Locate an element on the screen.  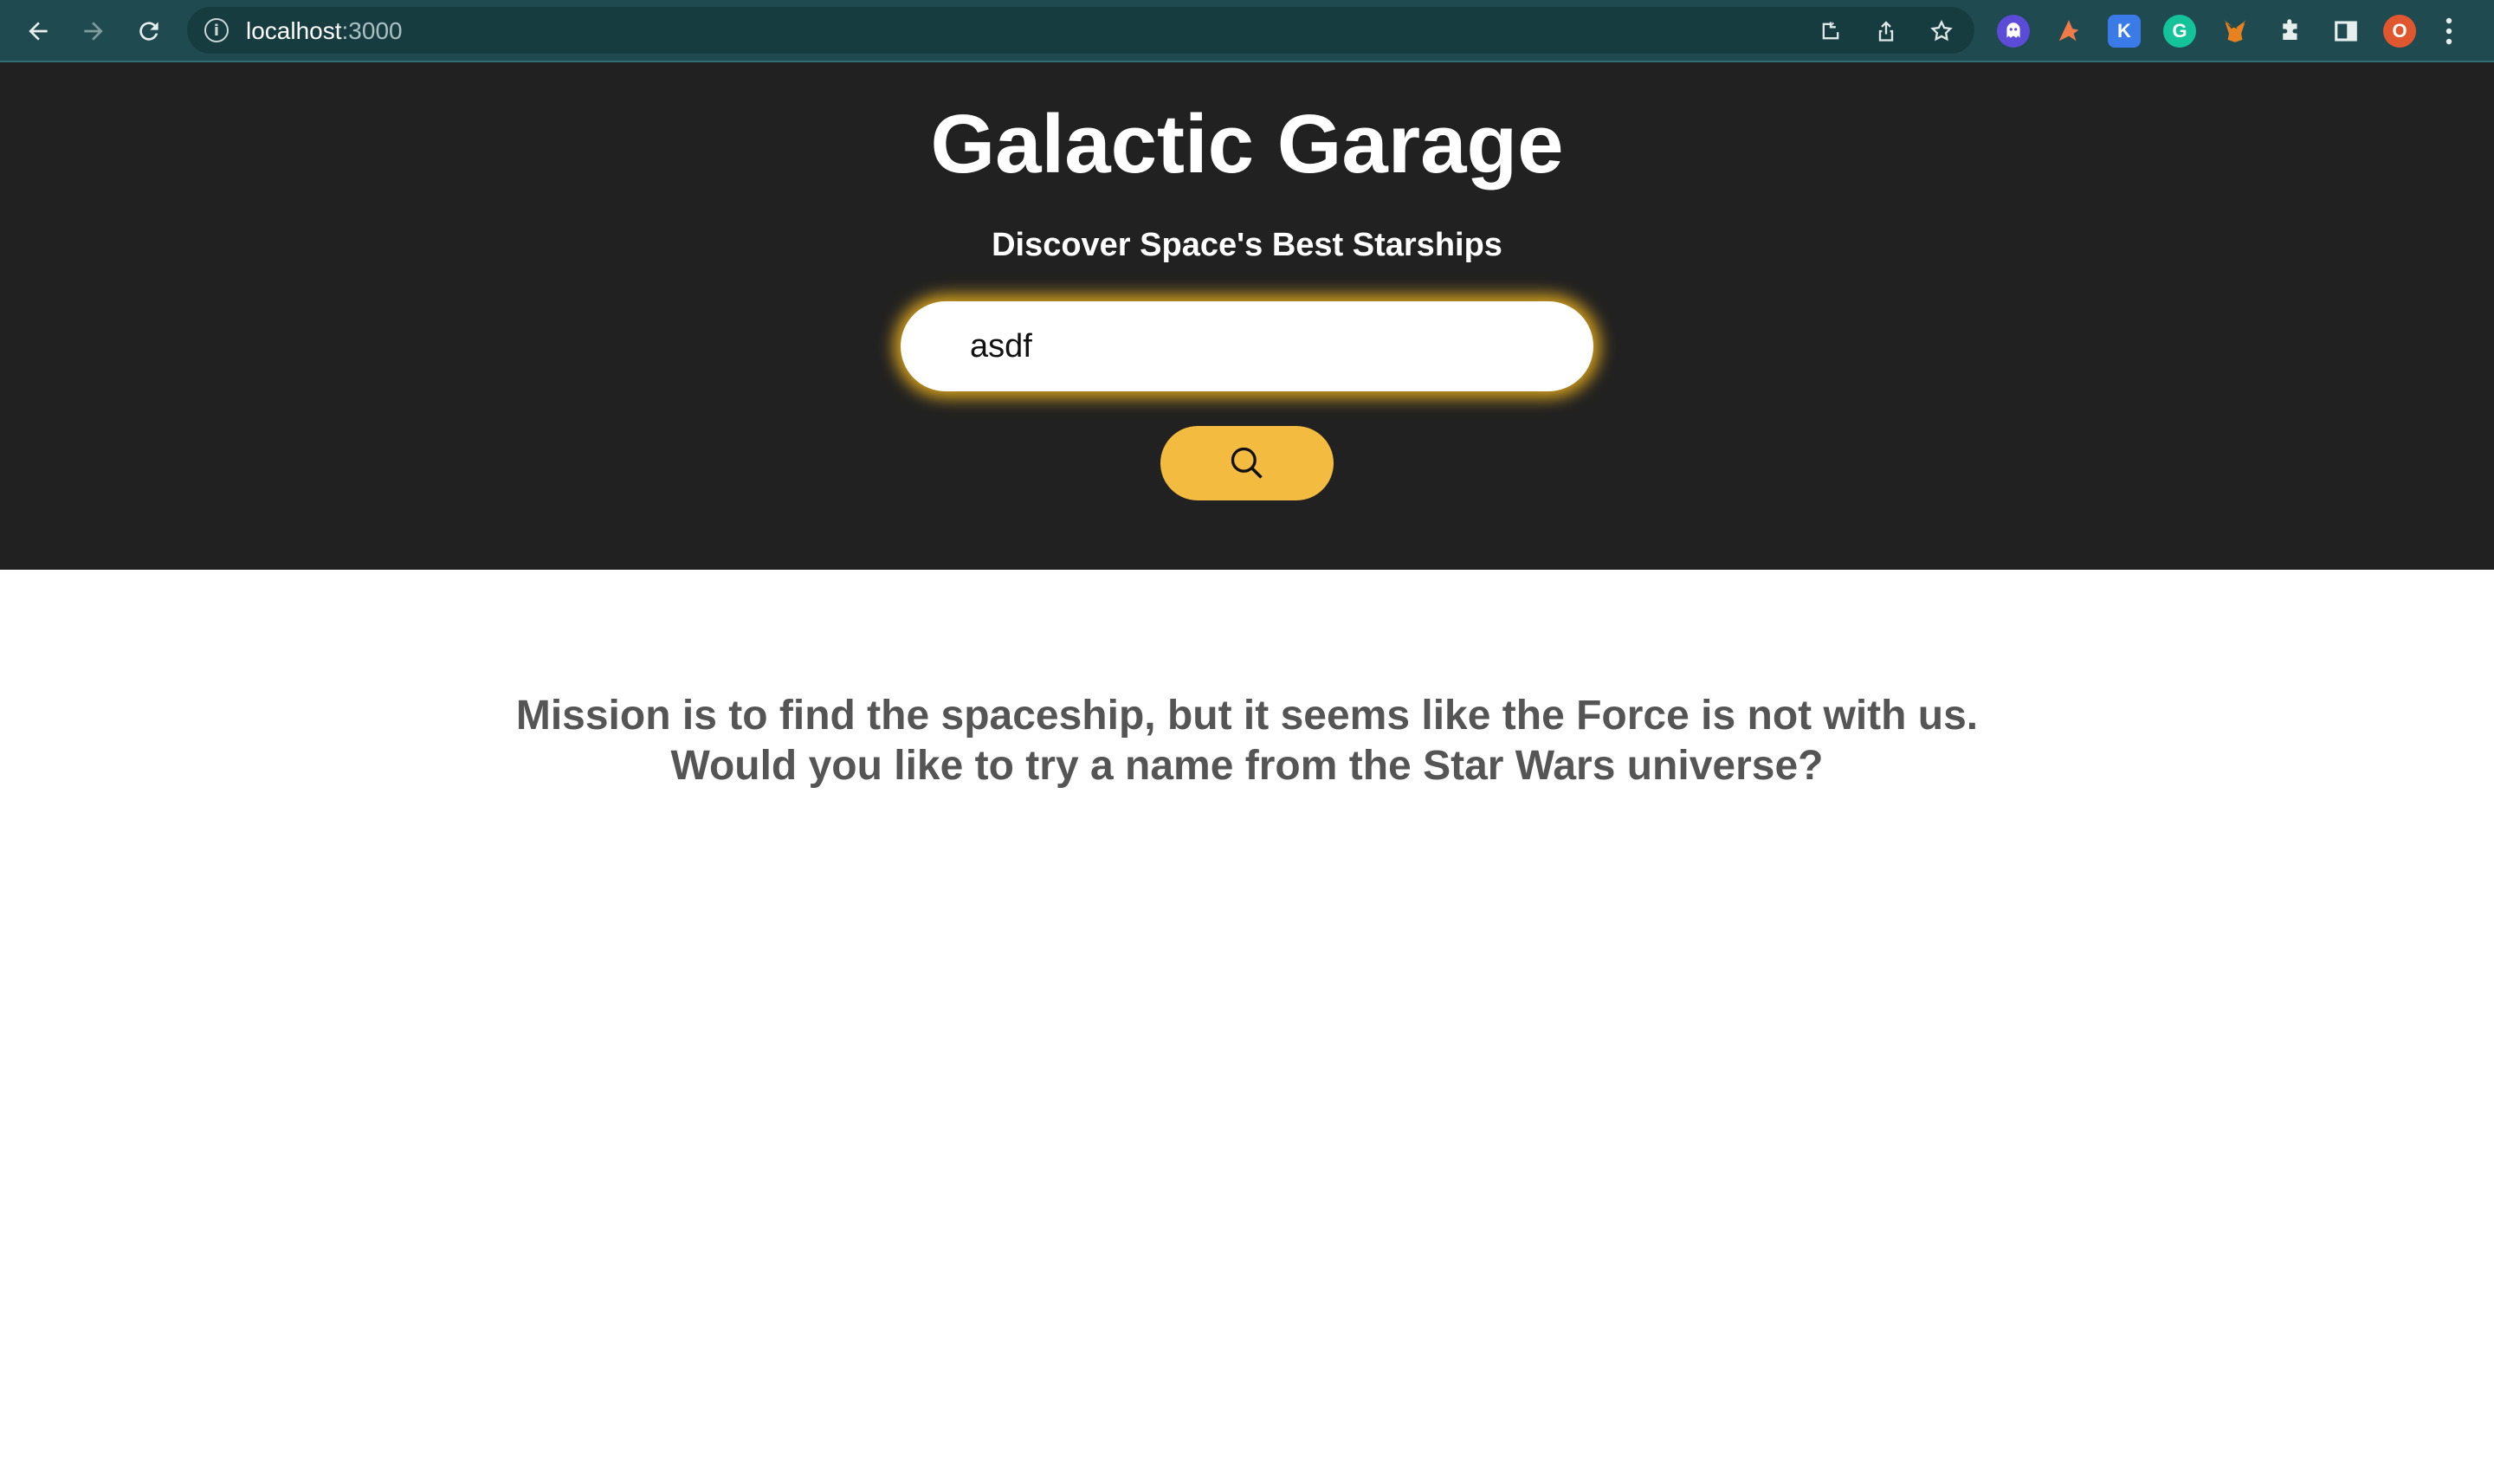
url-text: localhost:3000 is located at coordinates (324, 31).